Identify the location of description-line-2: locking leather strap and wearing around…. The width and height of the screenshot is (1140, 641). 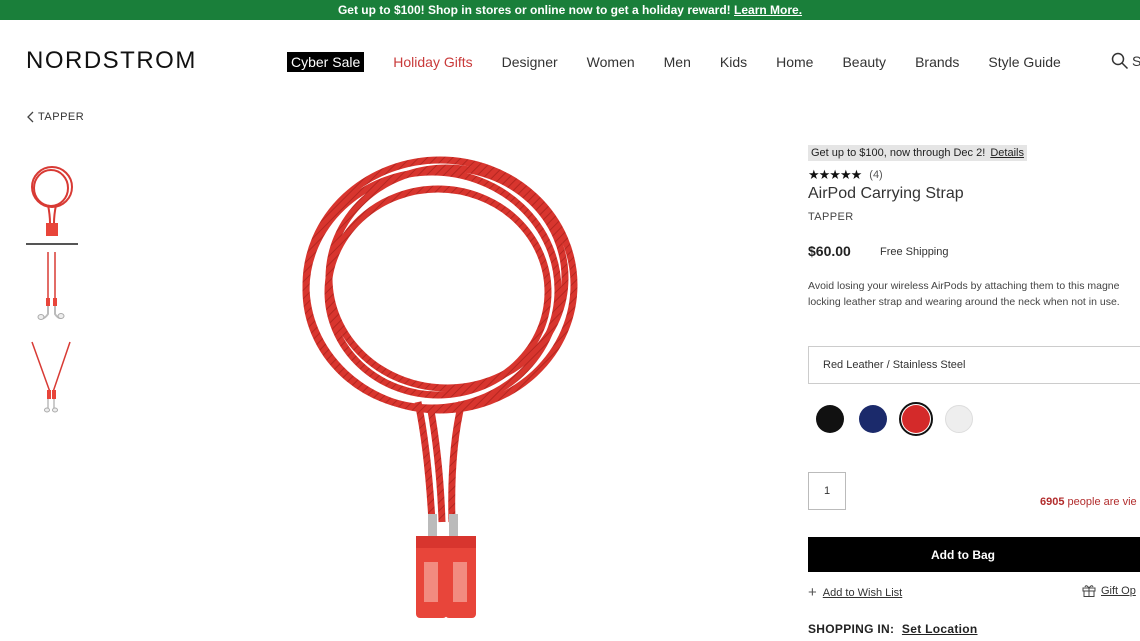
(964, 302).